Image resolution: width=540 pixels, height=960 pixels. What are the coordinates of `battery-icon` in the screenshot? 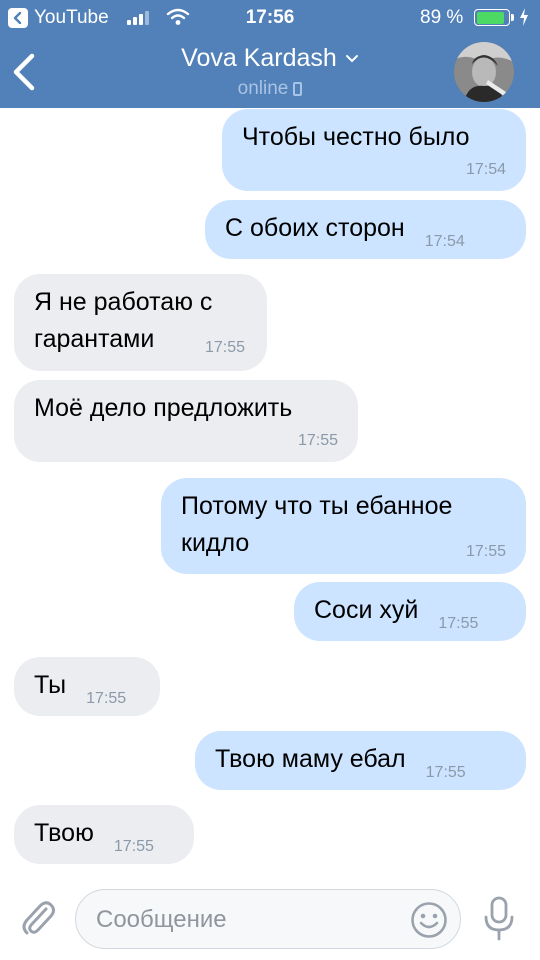 It's located at (492, 17).